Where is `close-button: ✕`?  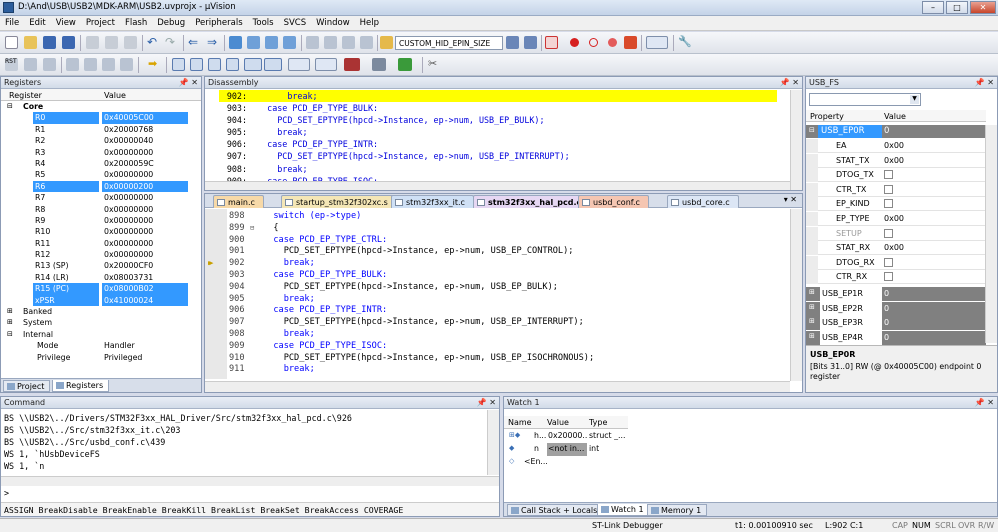 close-button: ✕ is located at coordinates (983, 7).